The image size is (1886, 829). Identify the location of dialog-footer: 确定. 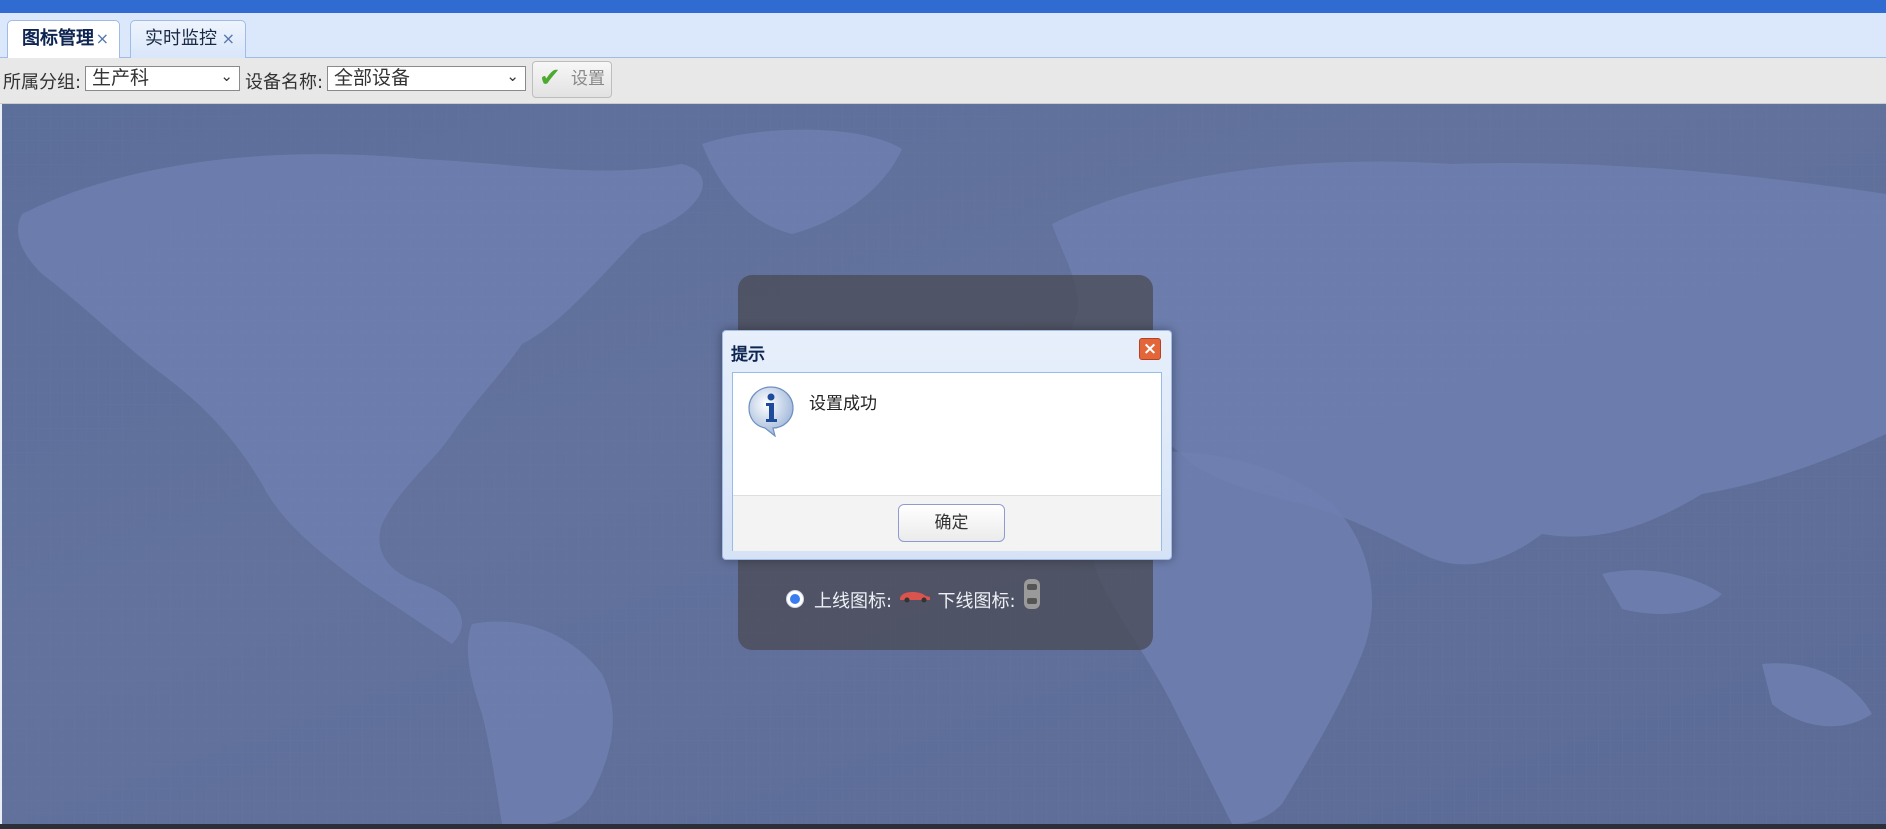
(947, 523).